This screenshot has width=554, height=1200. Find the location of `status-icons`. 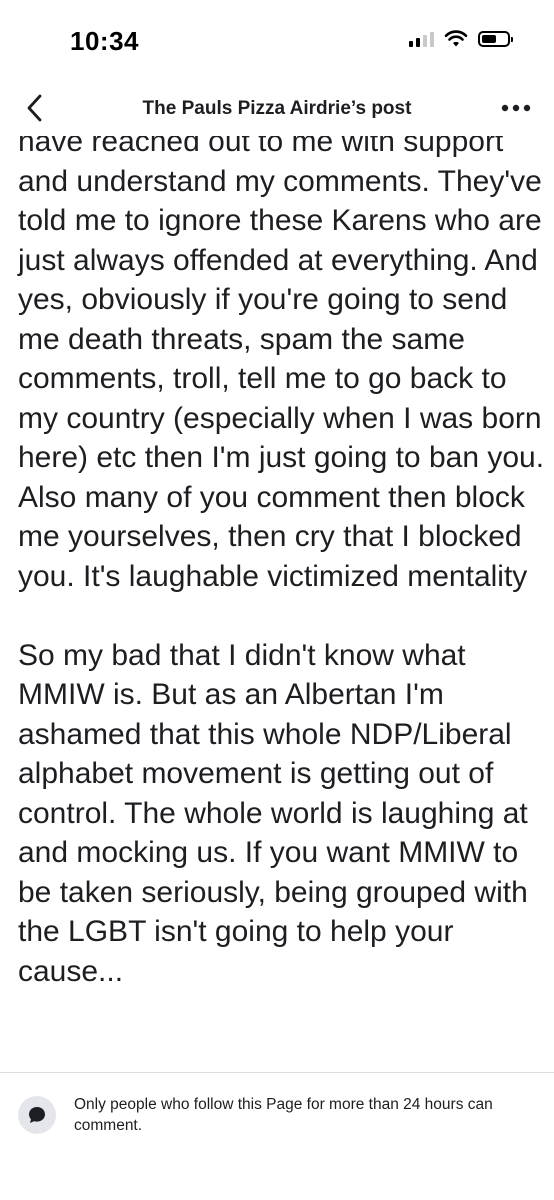

status-icons is located at coordinates (461, 39).